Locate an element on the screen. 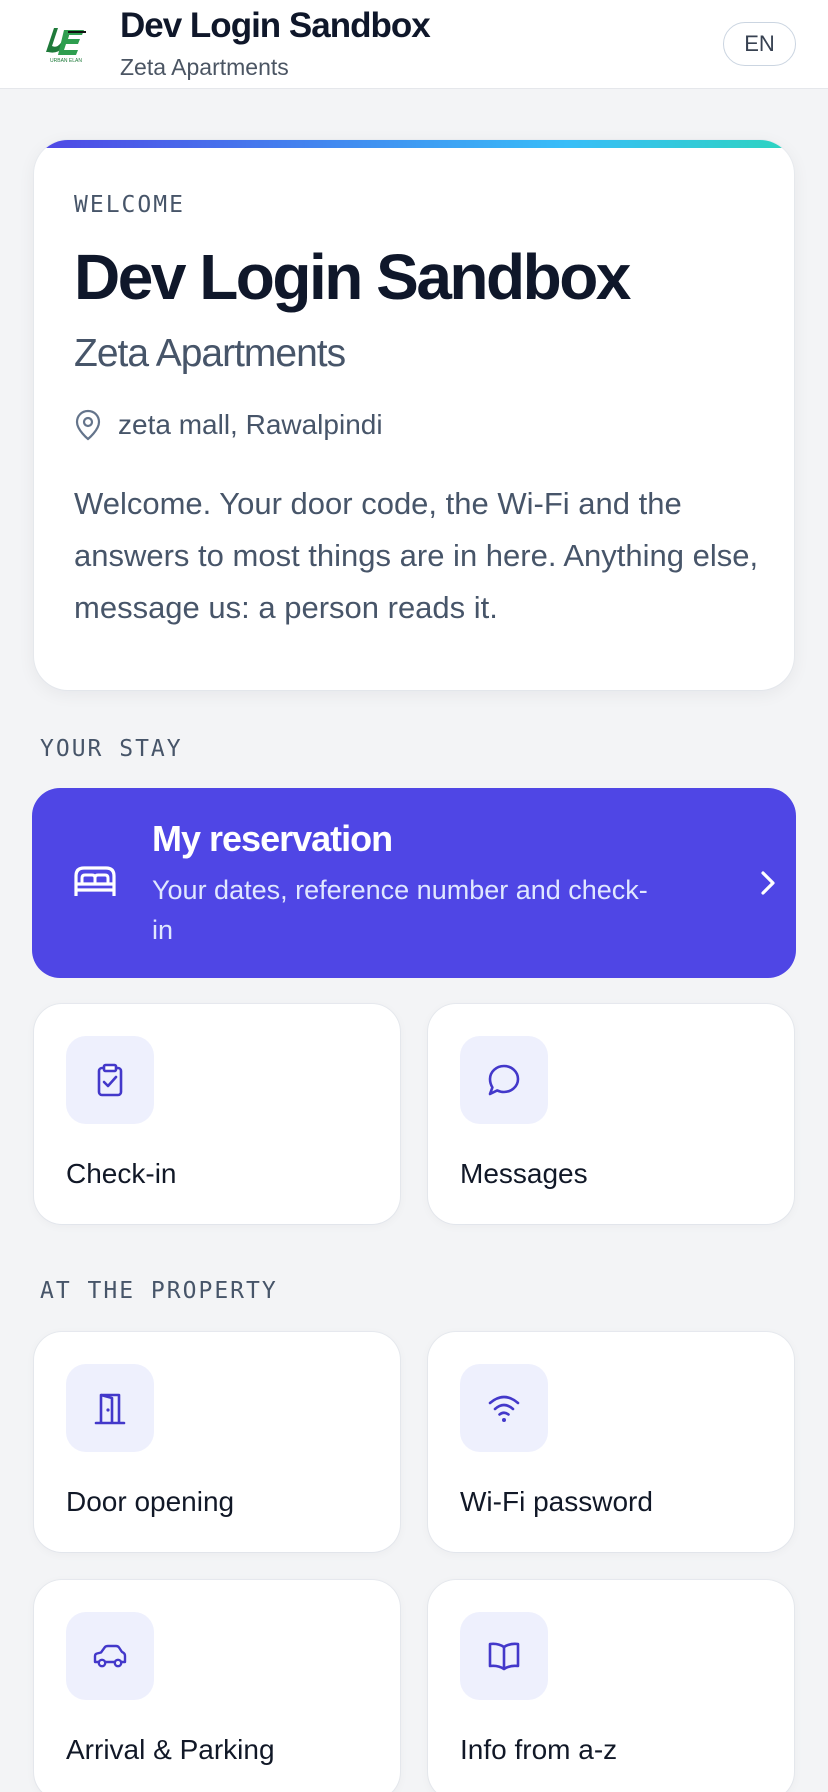 The width and height of the screenshot is (828, 1792). section-label-your-stay: YOUR STAY is located at coordinates (111, 749).